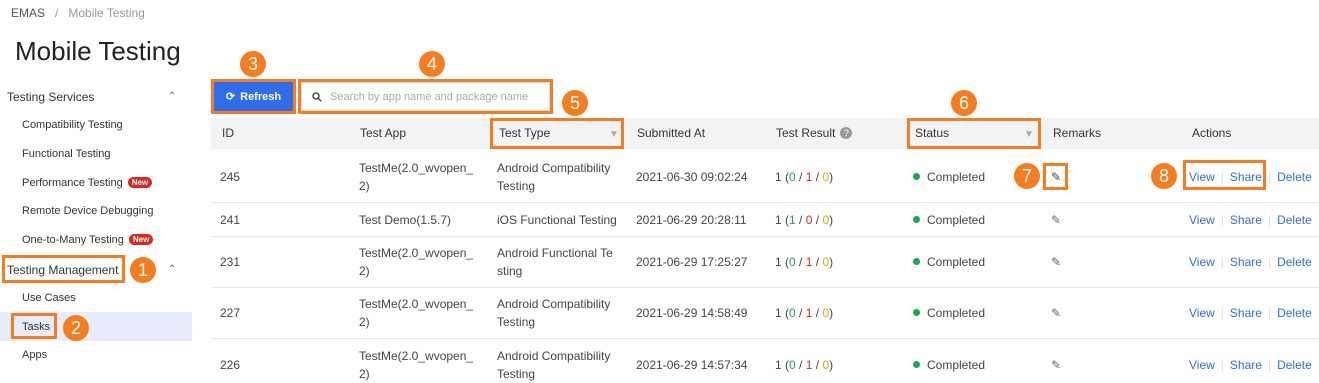  Describe the element at coordinates (230, 177) in the screenshot. I see `cell-id: 245` at that location.